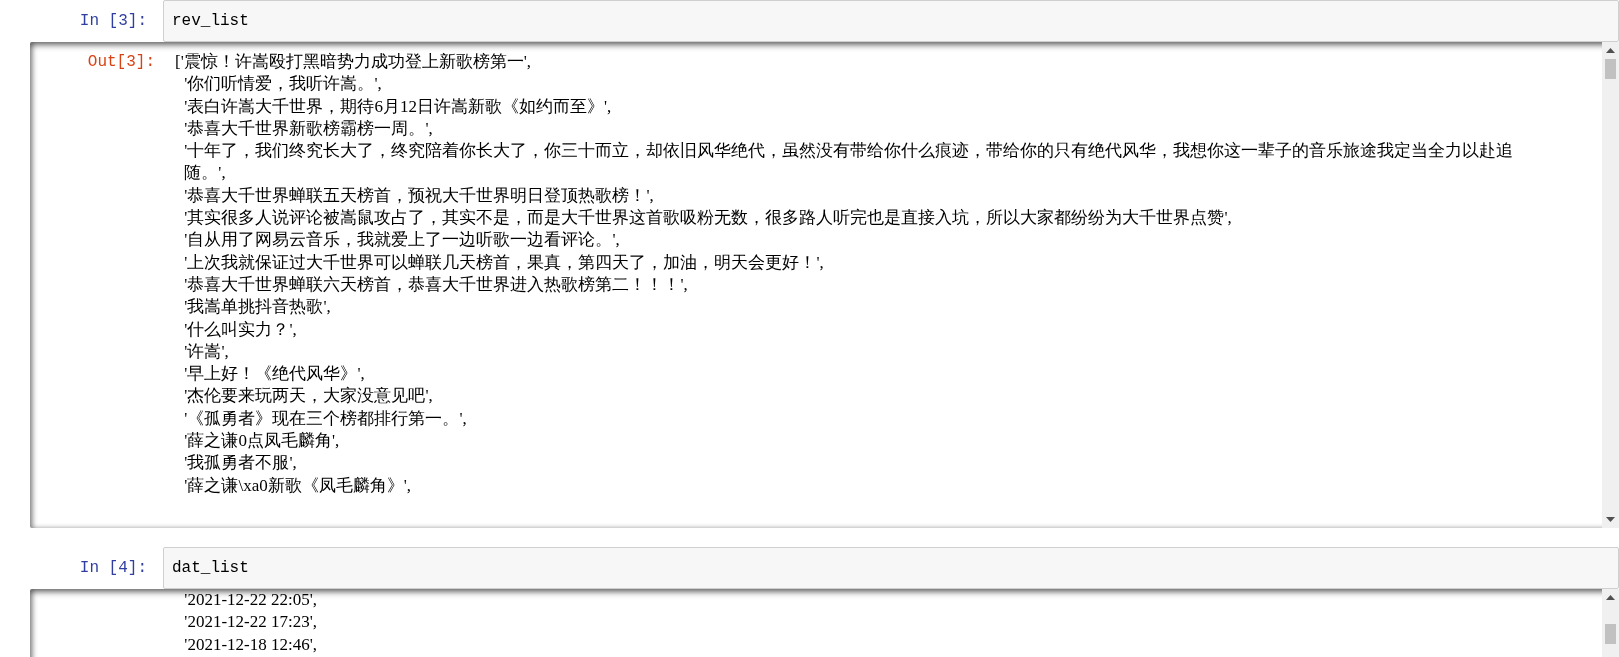 The height and width of the screenshot is (657, 1619). What do you see at coordinates (397, 106) in the screenshot?
I see `output-line: '表白许嵩大千世界，期待6月12日许嵩新歌《如约而至》',` at bounding box center [397, 106].